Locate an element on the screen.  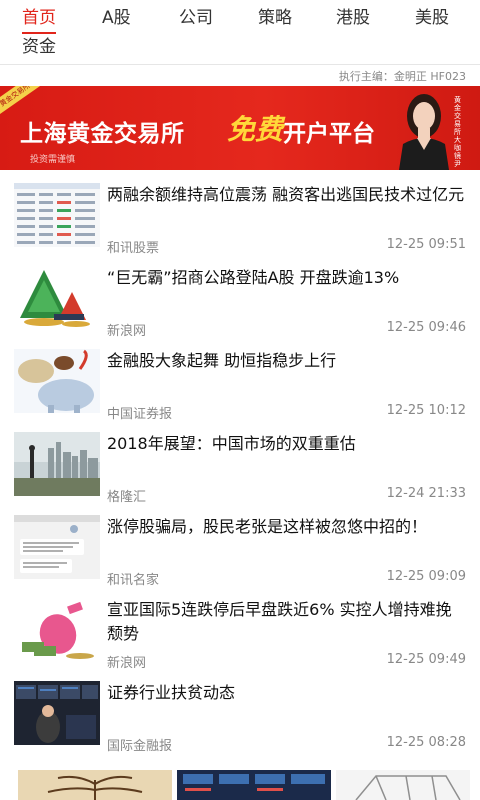
news-time: 12-25 09:49 is located at coordinates (426, 659).